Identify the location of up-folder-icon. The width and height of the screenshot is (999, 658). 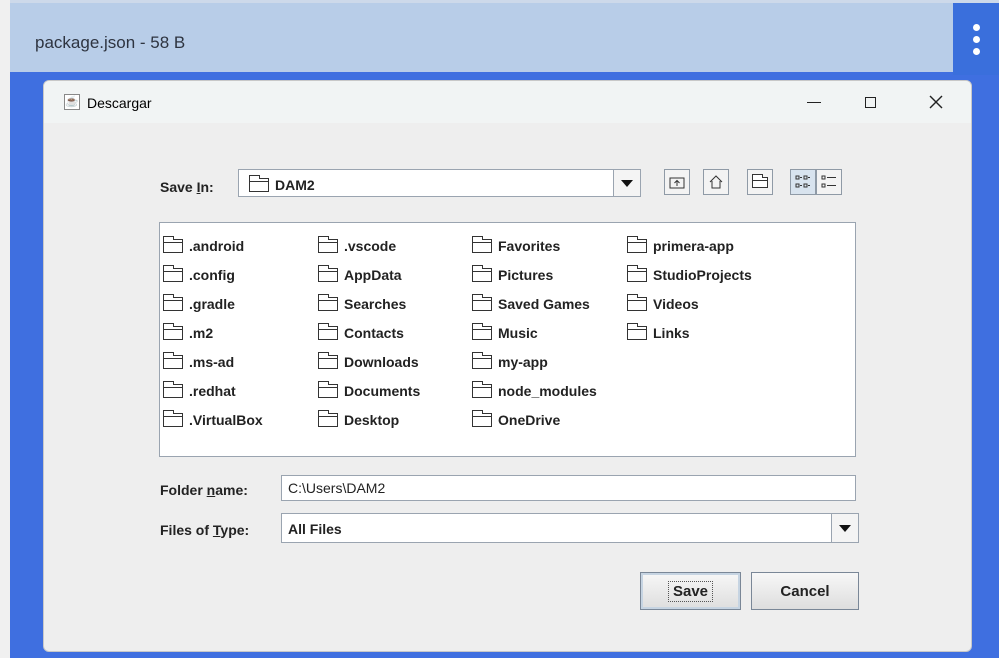
(677, 183).